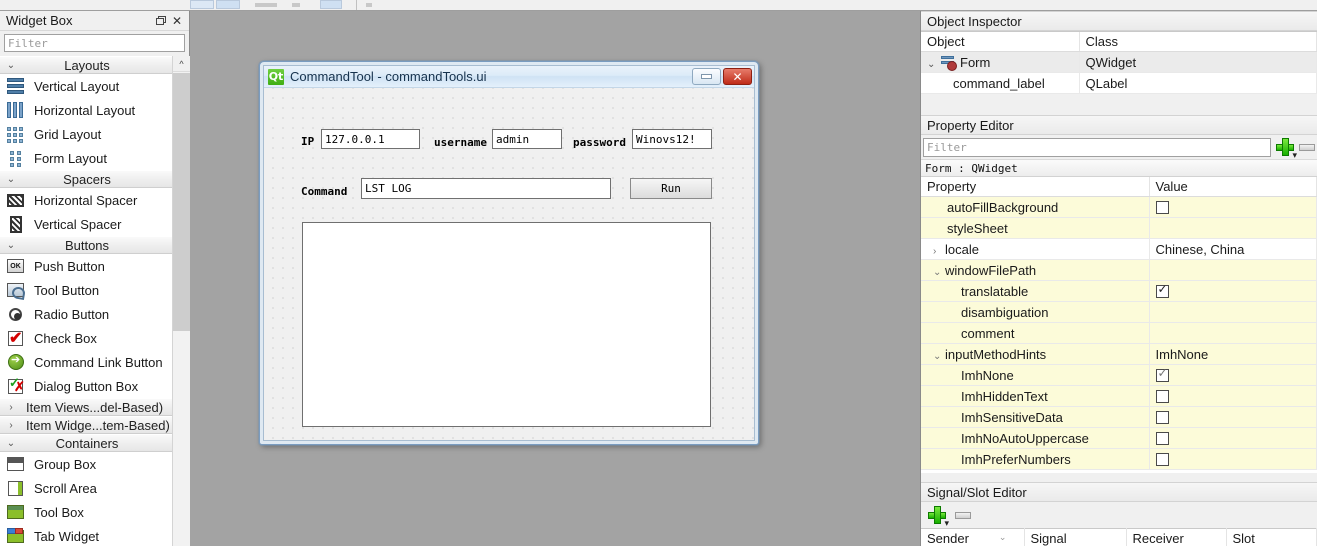 This screenshot has width=1317, height=546. What do you see at coordinates (86, 535) in the screenshot?
I see `widget-item-tab-widget: Tab Widget` at bounding box center [86, 535].